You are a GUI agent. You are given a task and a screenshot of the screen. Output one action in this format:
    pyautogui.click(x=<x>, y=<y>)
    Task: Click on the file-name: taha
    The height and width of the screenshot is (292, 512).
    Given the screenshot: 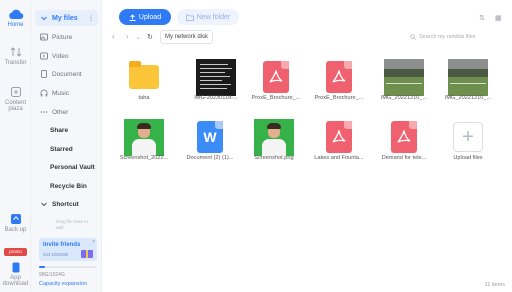 What is the action you would take?
    pyautogui.click(x=144, y=98)
    